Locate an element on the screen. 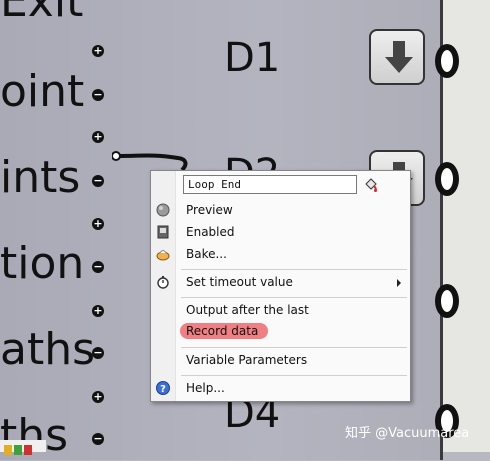 This screenshot has width=490, height=461. canvas-background-strip is located at coordinates (462, 226).